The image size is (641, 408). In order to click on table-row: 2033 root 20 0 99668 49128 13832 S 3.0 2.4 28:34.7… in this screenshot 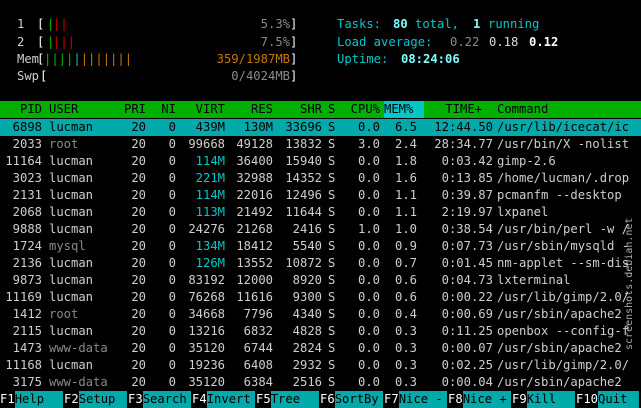, I will do `click(320, 144)`.